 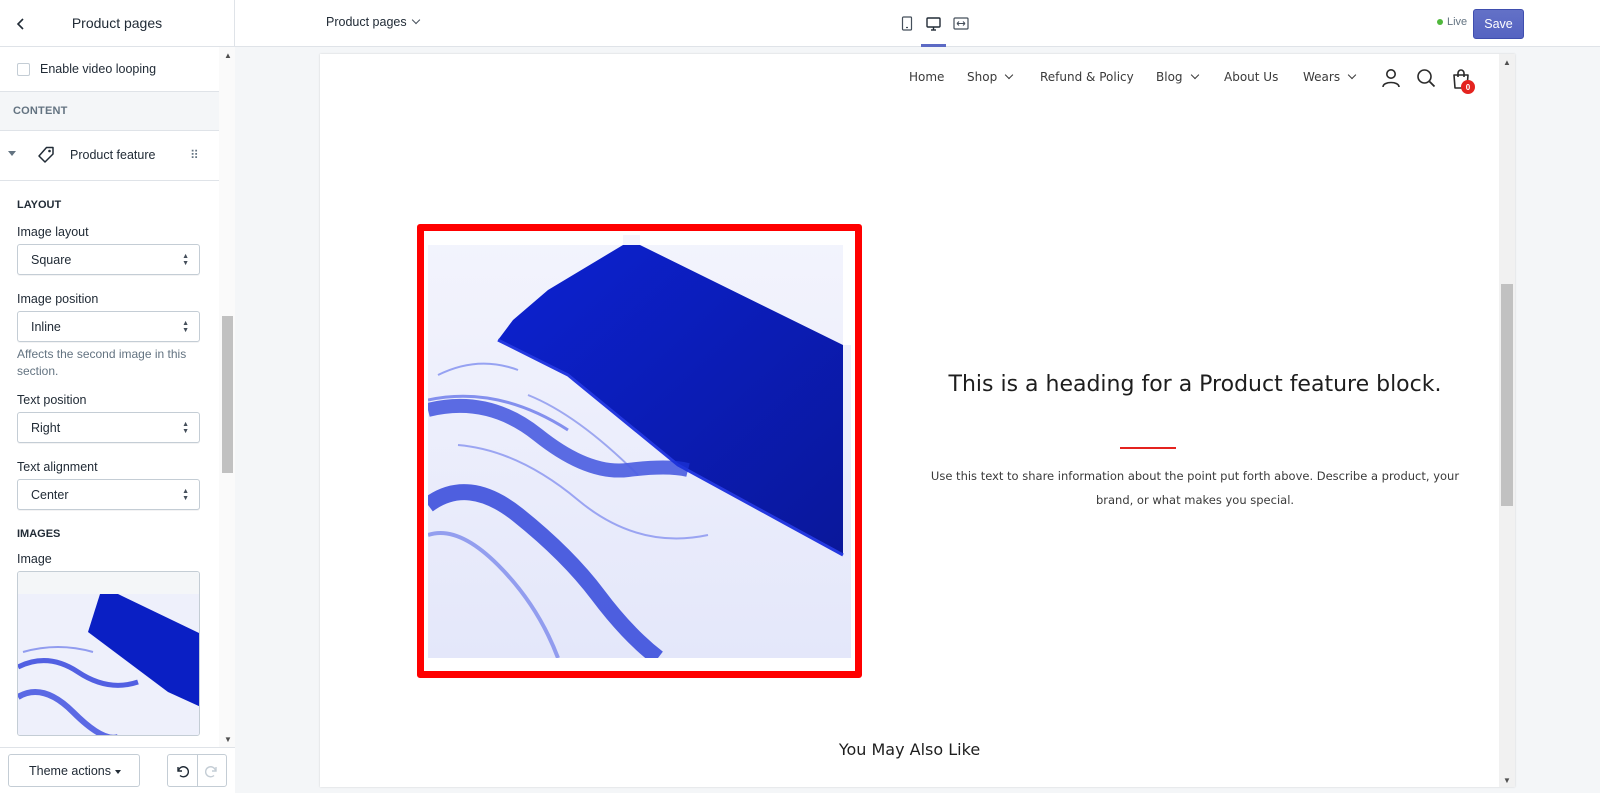 What do you see at coordinates (57, 467) in the screenshot?
I see `text-alignment-label: Text alignment` at bounding box center [57, 467].